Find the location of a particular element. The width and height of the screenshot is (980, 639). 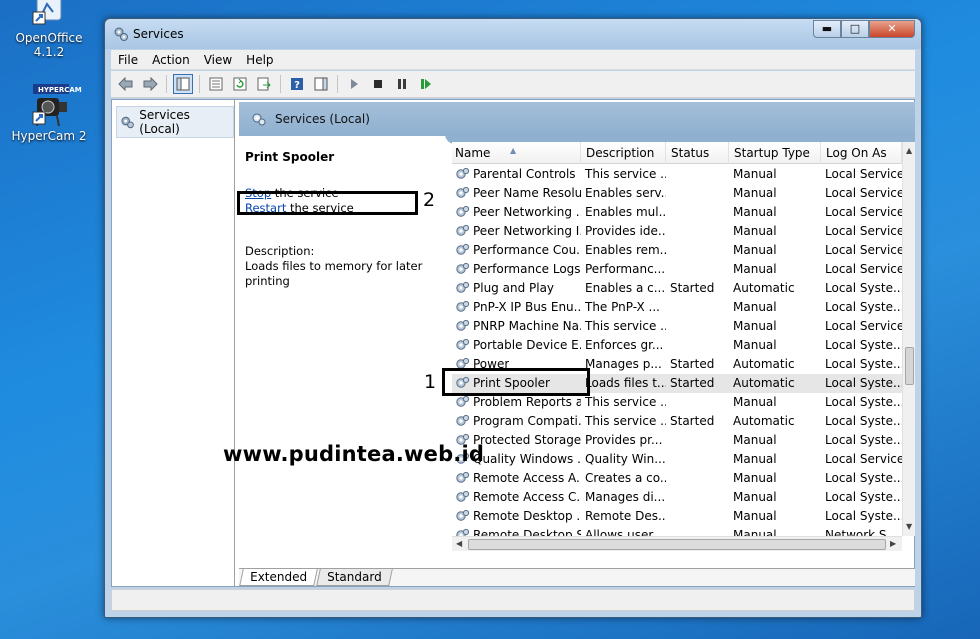

openoffice-icon is located at coordinates (49, 14).